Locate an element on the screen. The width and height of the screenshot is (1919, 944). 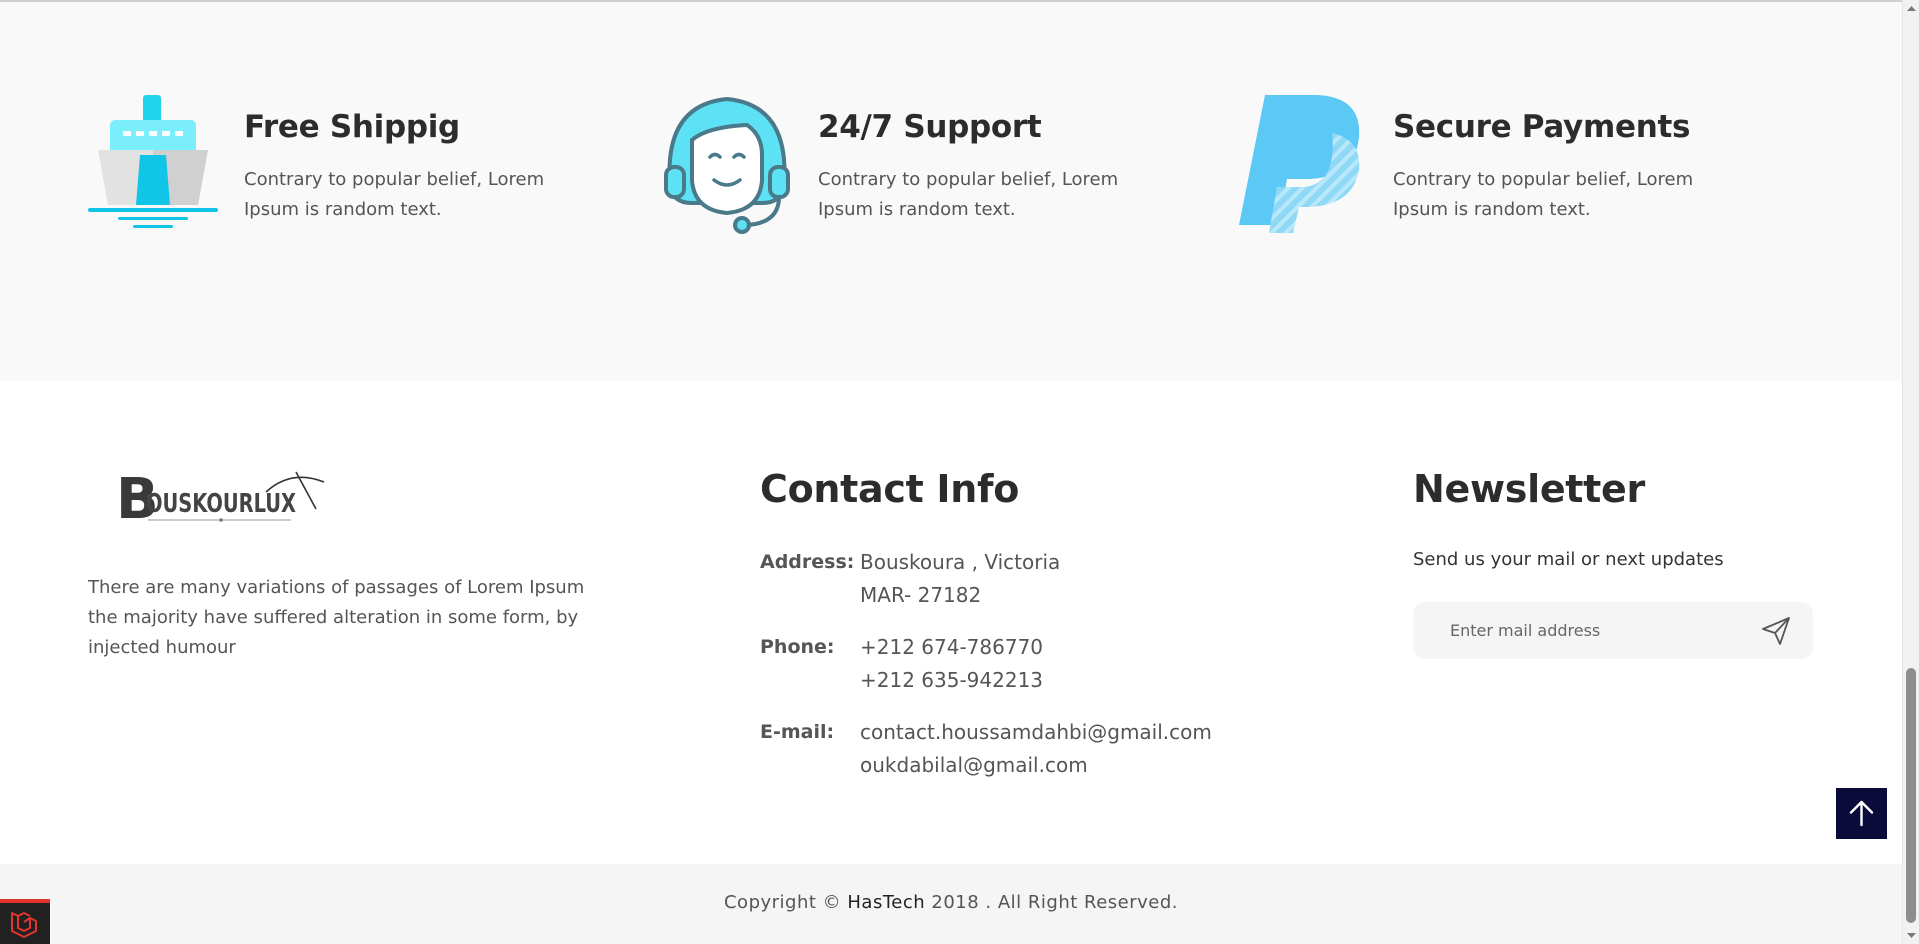
phone-label: Phone: is located at coordinates (797, 647).